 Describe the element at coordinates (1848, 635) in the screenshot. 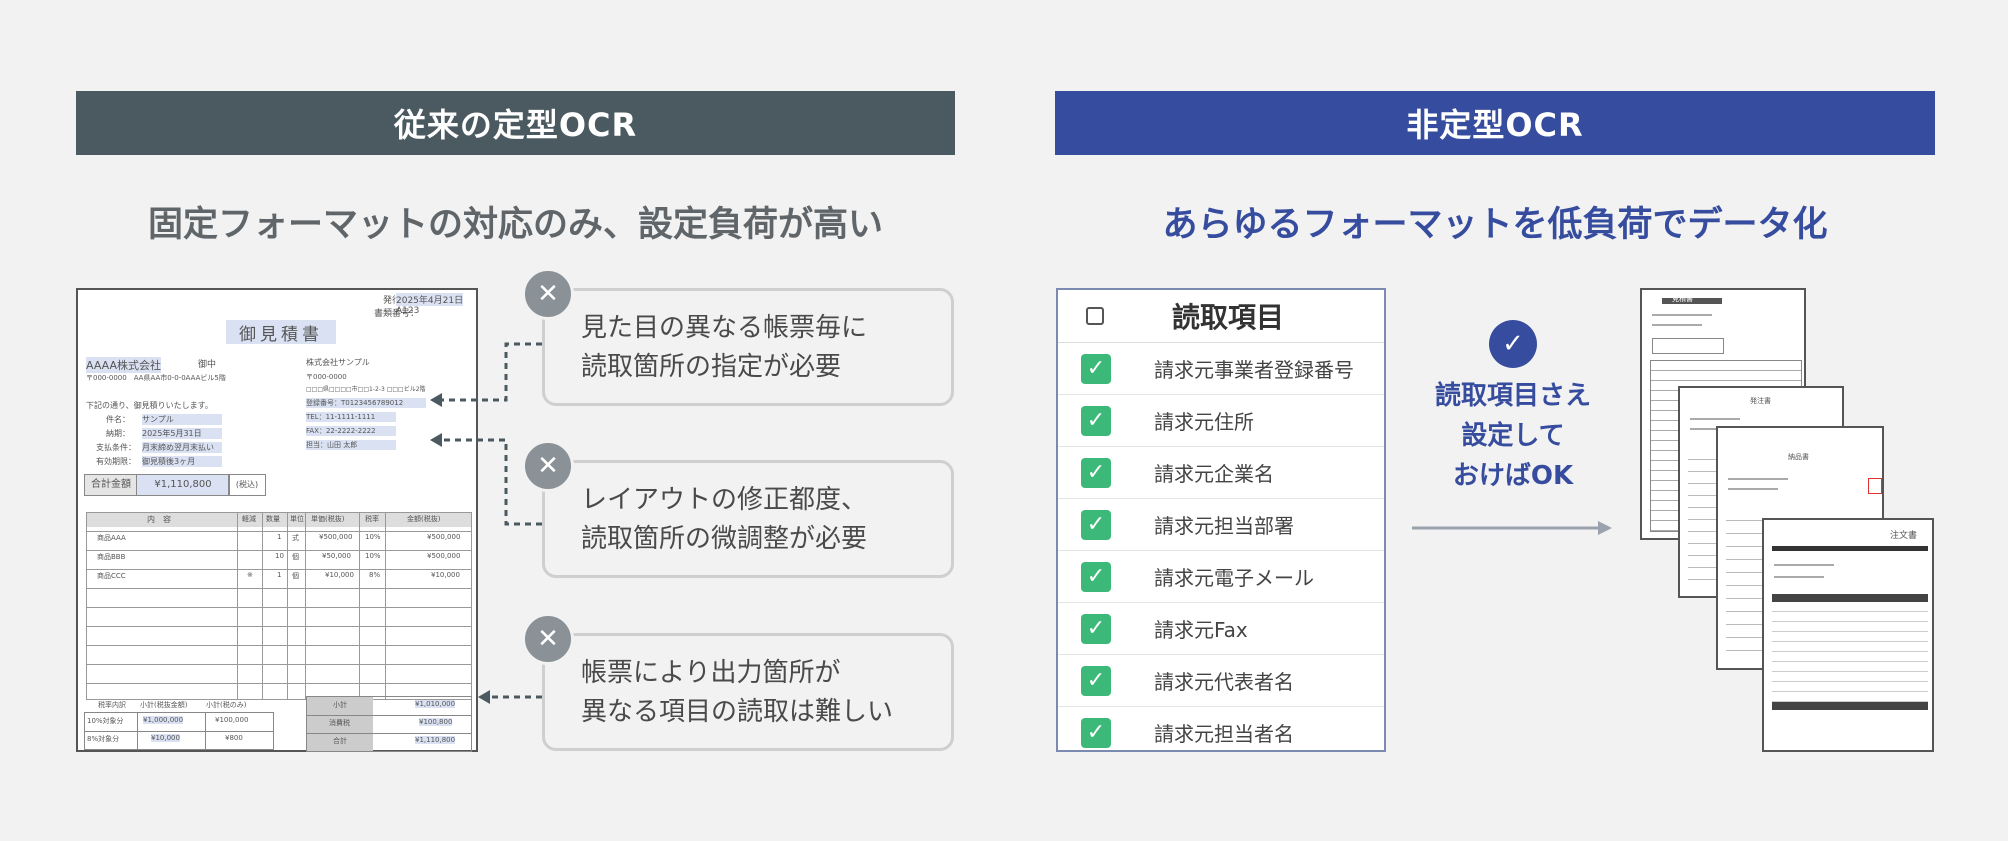

I see `document-thumbnail-purchase-order: 注文書` at that location.